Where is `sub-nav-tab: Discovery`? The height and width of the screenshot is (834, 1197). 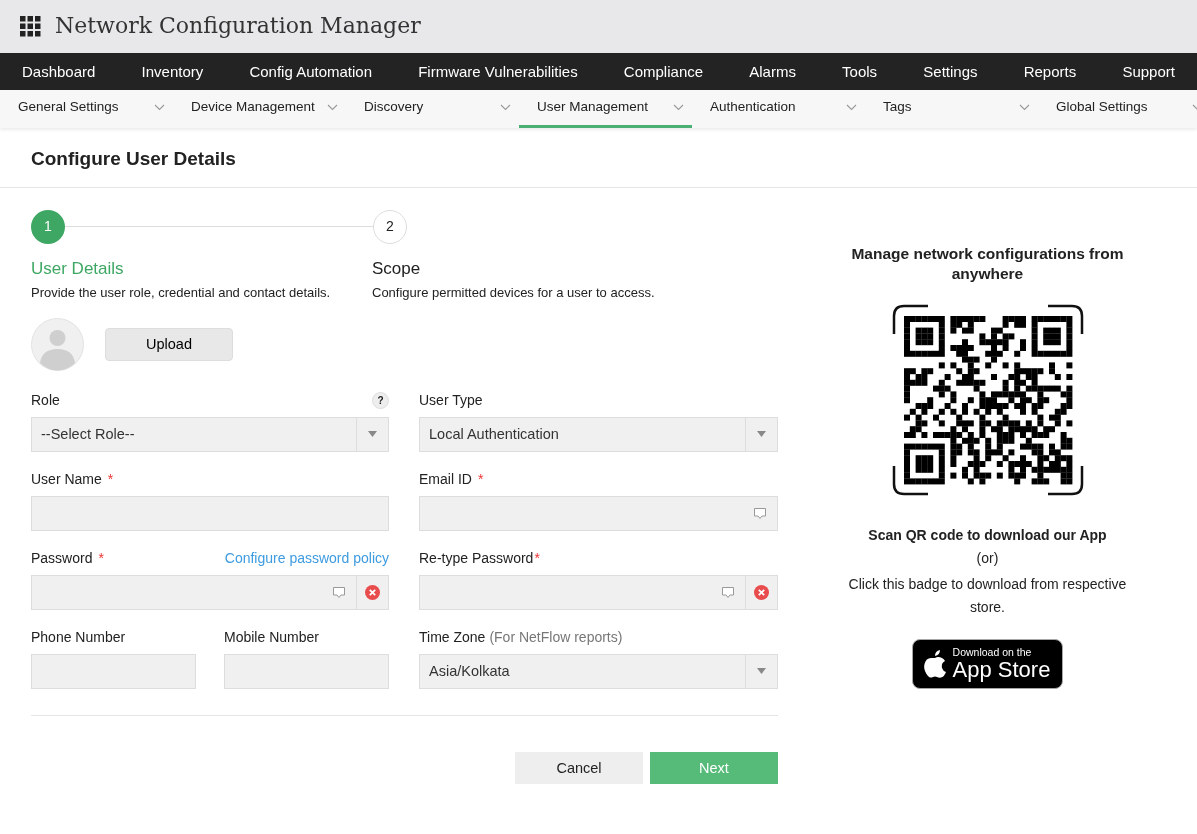
sub-nav-tab: Discovery is located at coordinates (432, 109).